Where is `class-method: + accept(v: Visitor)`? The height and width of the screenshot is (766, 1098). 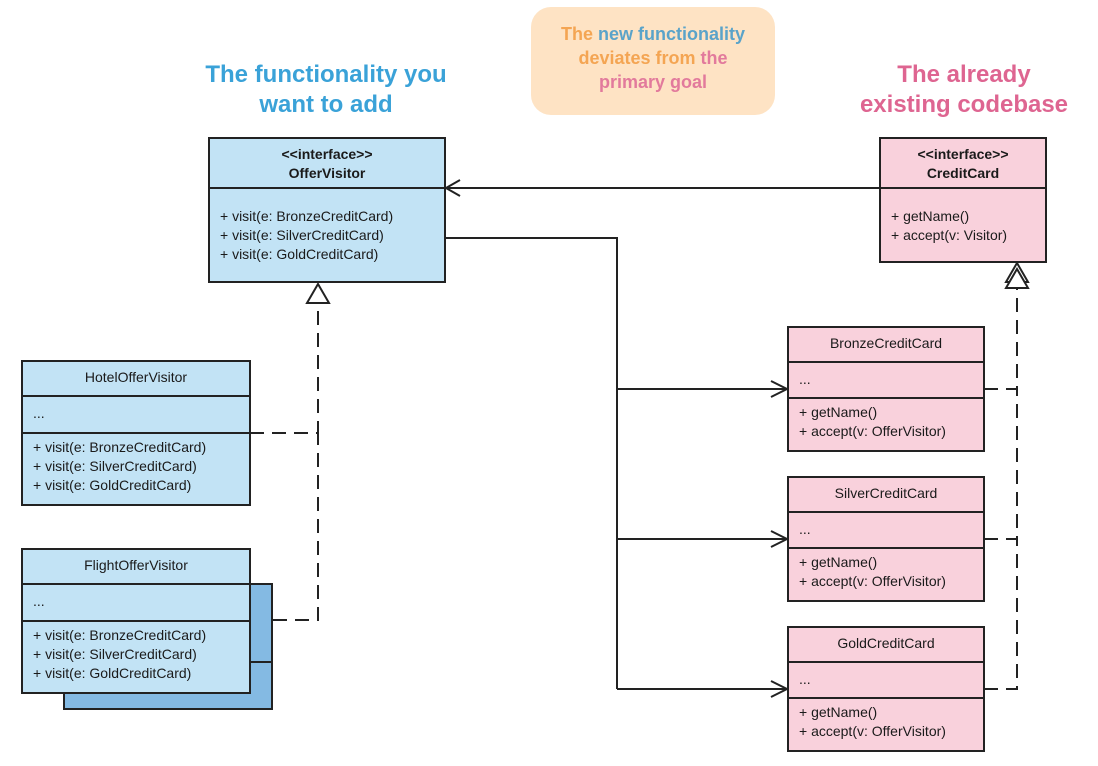 class-method: + accept(v: Visitor) is located at coordinates (949, 235).